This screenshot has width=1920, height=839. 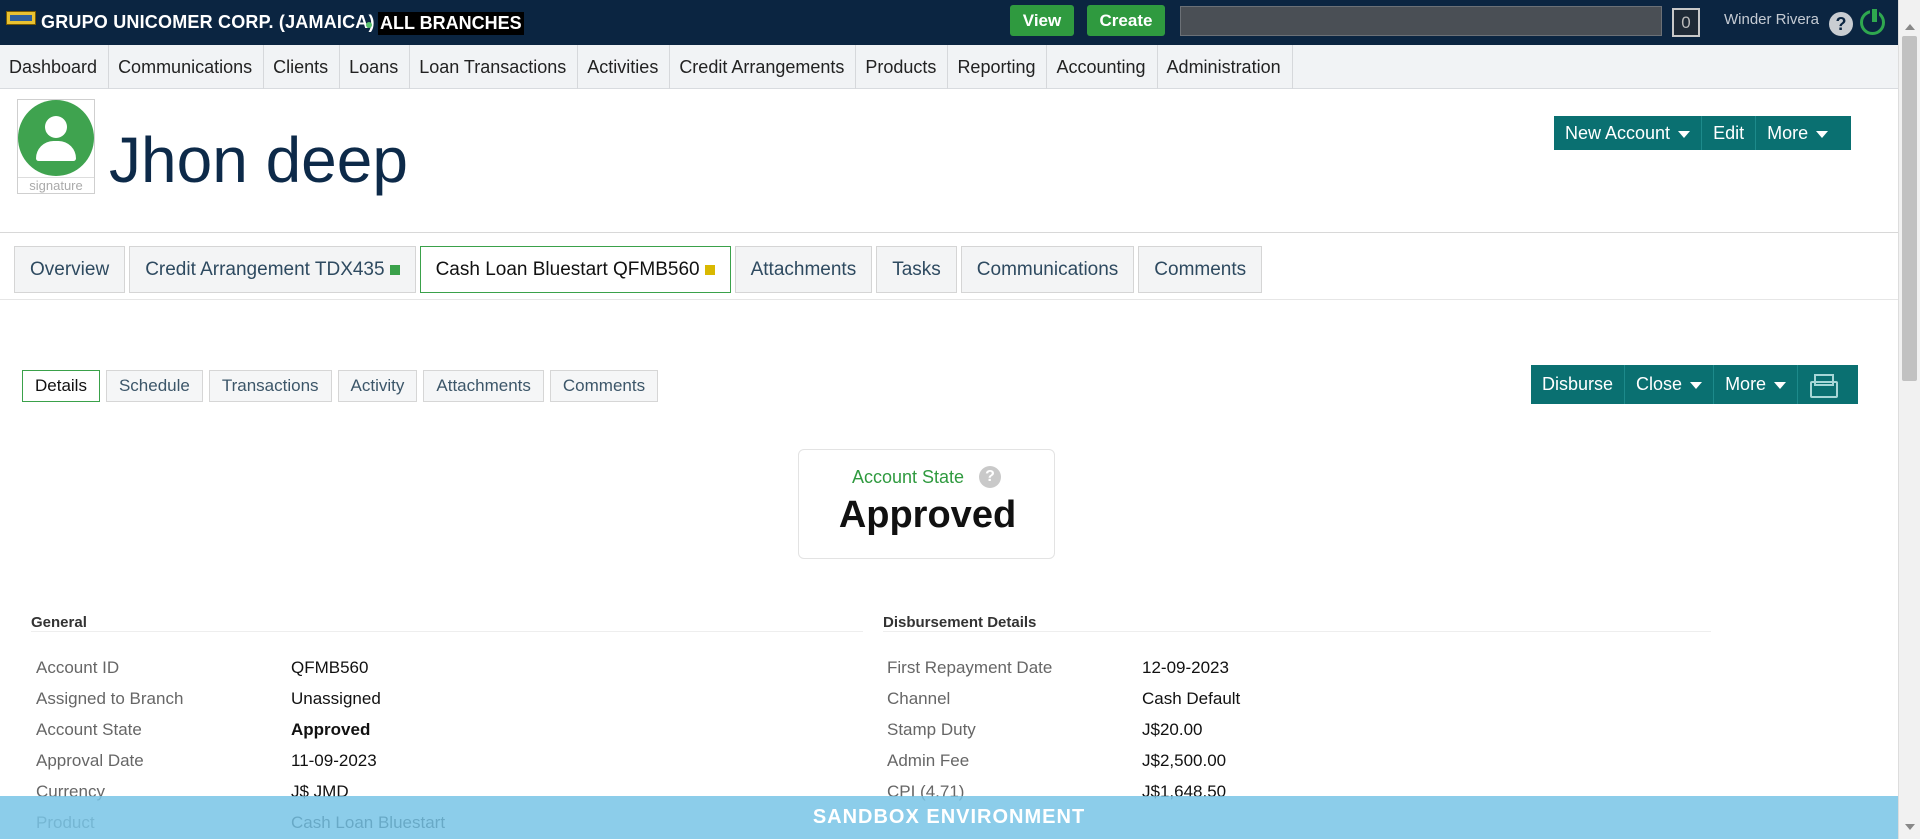 I want to click on vertical-scrollbar, so click(x=1909, y=419).